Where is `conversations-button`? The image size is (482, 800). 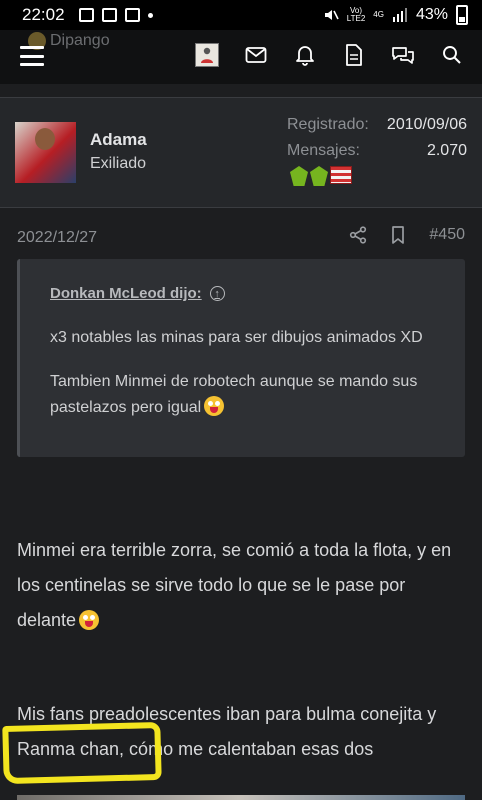
conversations-button is located at coordinates (403, 55).